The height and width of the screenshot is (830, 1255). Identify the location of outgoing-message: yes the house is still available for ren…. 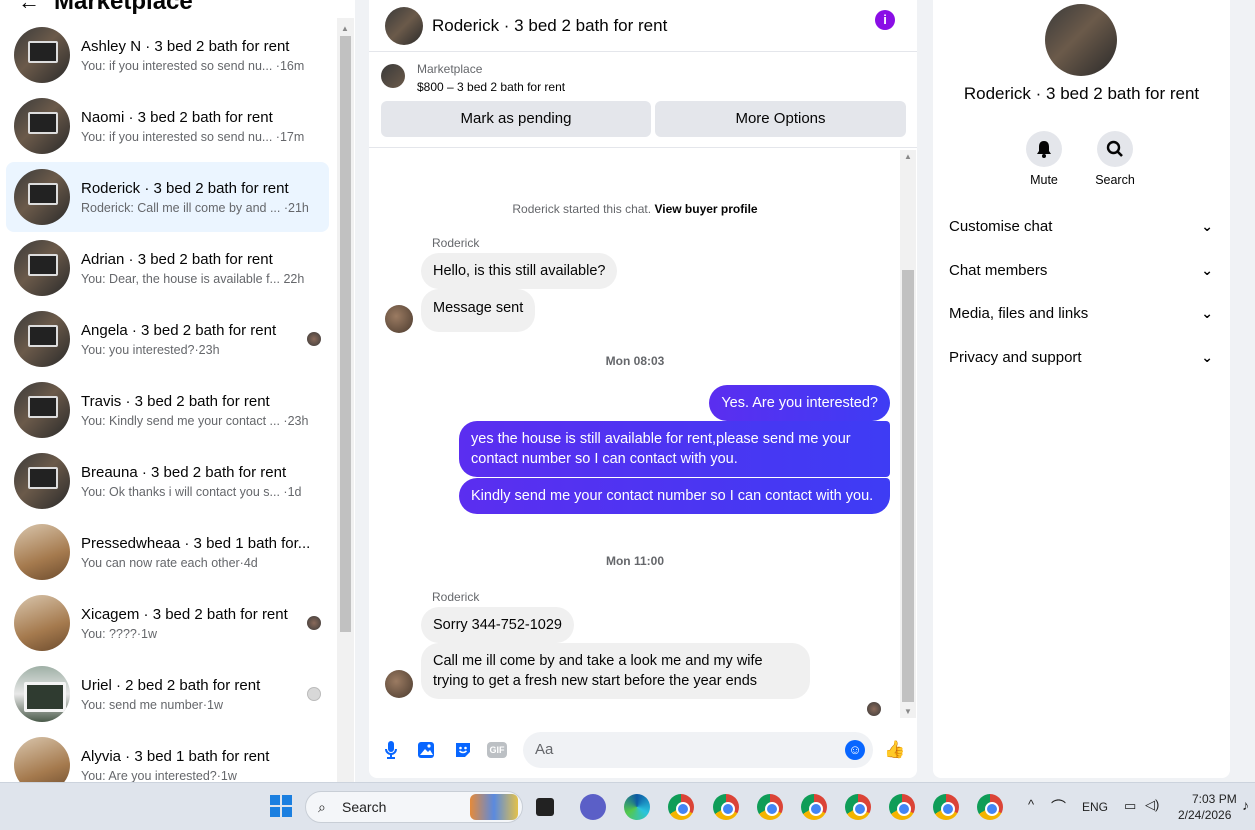
(674, 449).